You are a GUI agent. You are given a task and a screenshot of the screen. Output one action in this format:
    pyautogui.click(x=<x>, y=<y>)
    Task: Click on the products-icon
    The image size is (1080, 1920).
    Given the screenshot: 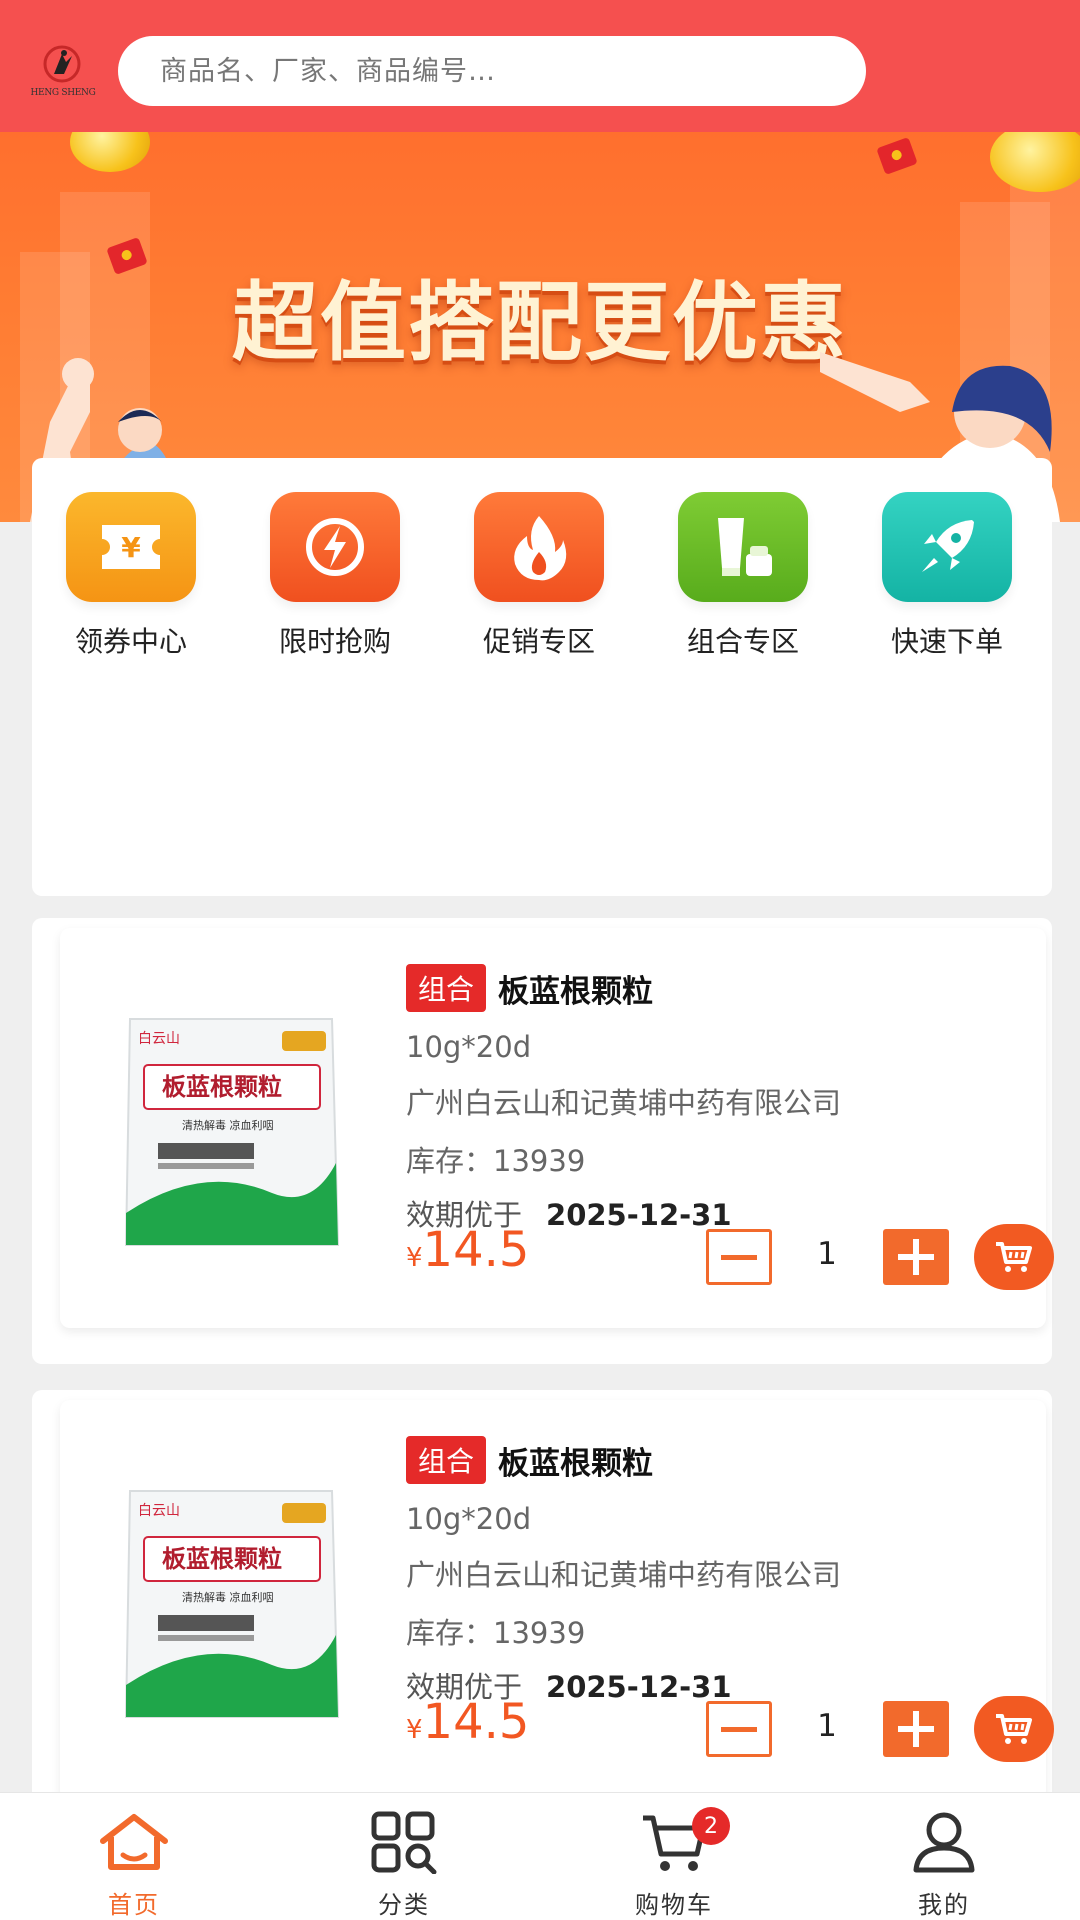 What is the action you would take?
    pyautogui.click(x=743, y=547)
    